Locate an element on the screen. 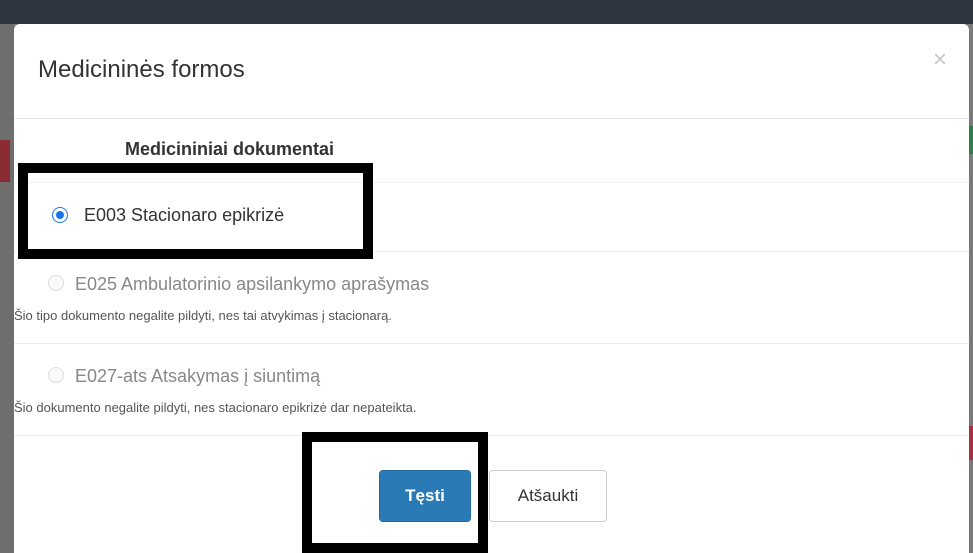 This screenshot has width=973, height=553. dialog-title: Medicininės formos is located at coordinates (141, 69).